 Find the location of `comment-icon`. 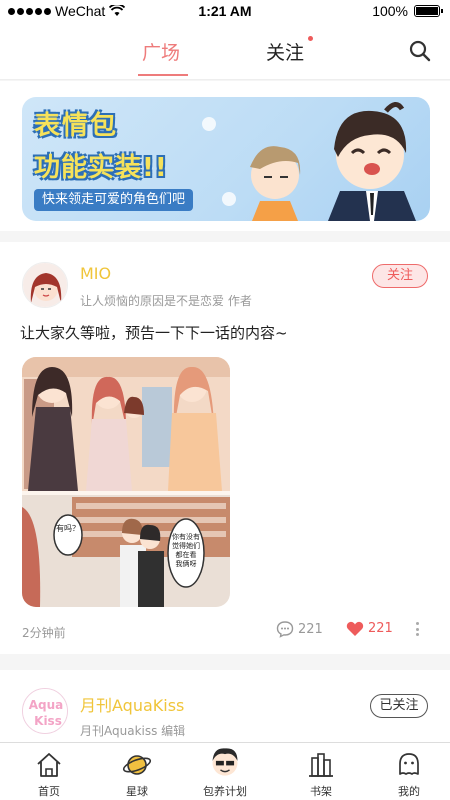

comment-icon is located at coordinates (285, 629).